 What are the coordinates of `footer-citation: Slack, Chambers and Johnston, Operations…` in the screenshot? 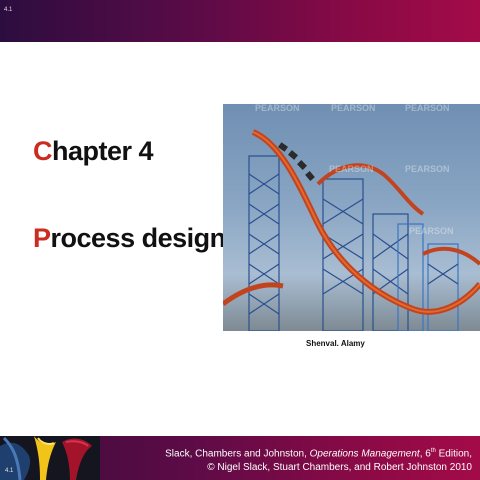 It's located at (312, 459).